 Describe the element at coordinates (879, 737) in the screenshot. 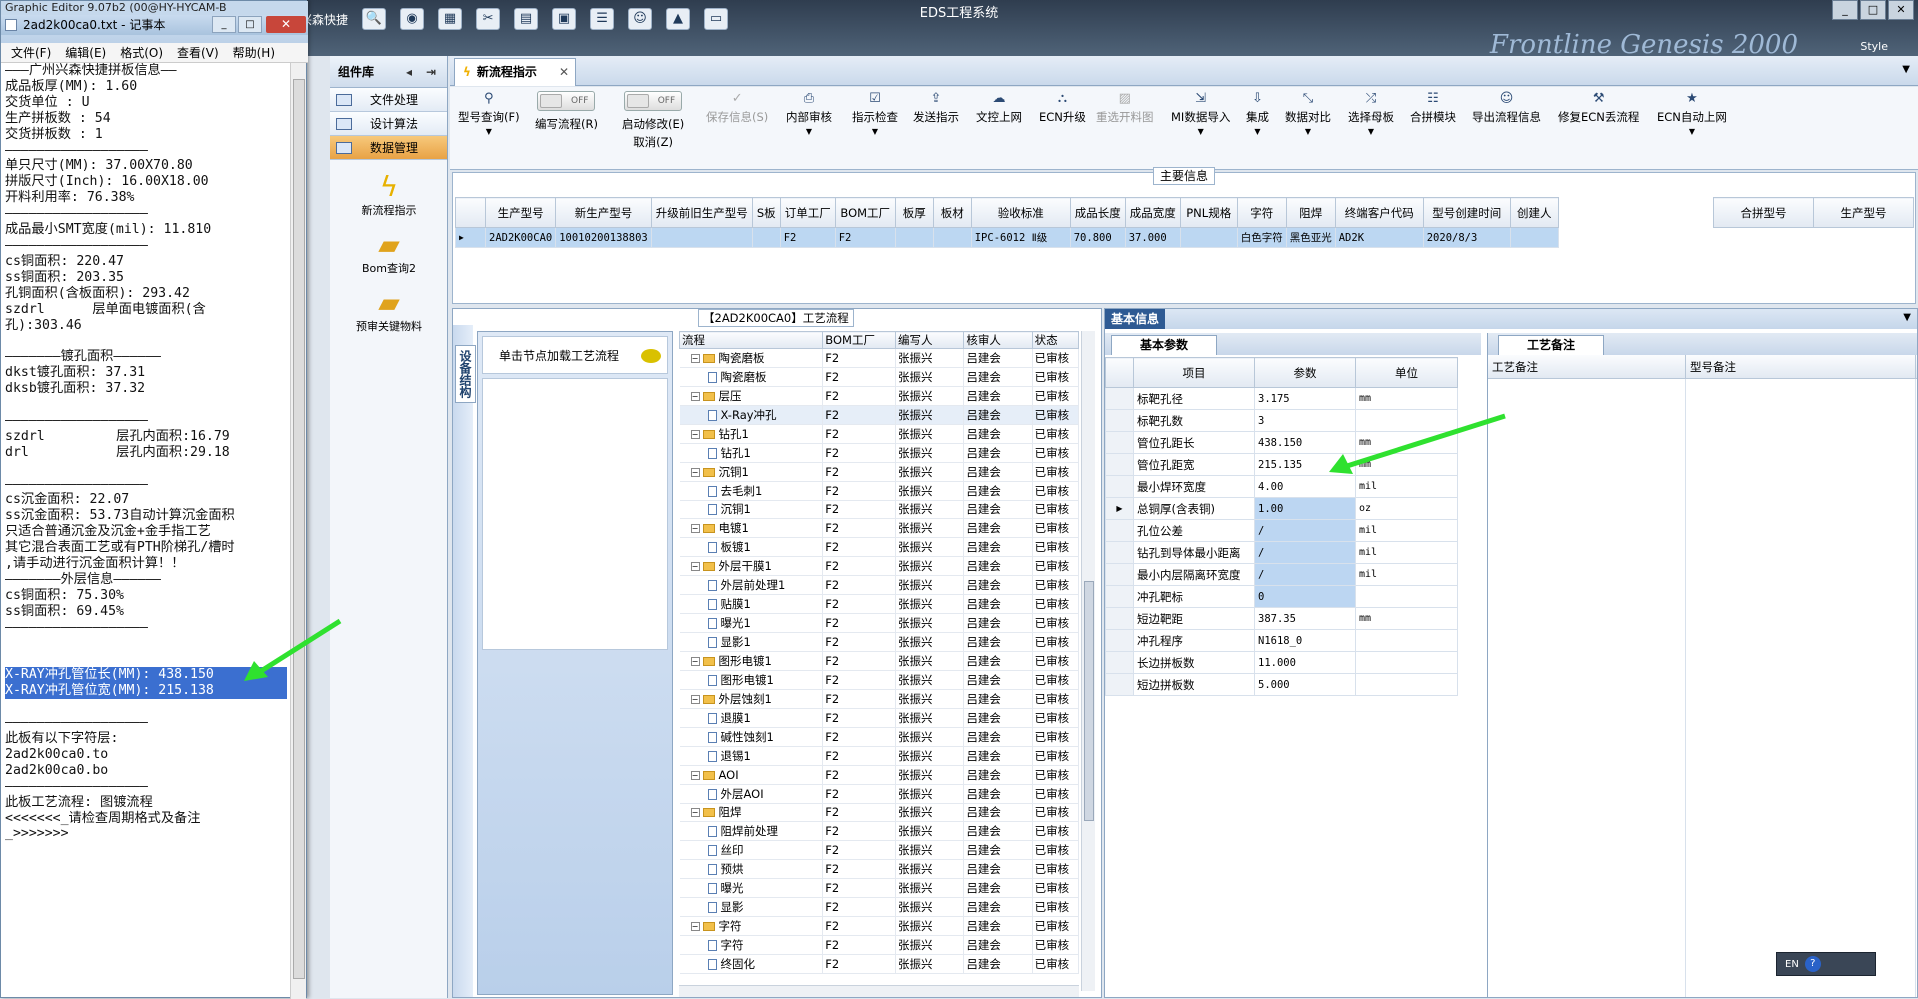

I see `tree-row: 碱性蚀刻1 F2 张振兴 吕建会 已审核` at that location.